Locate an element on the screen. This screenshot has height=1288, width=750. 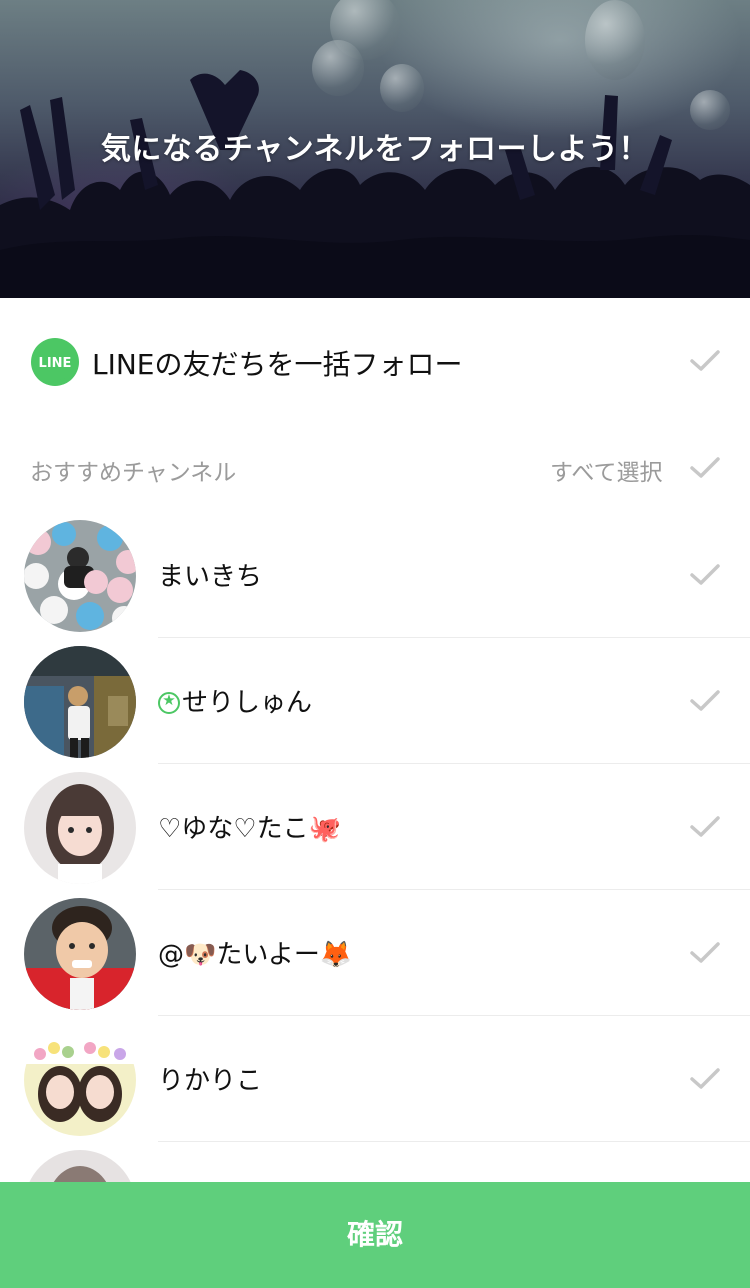
bulk-follow-row: LINE LINEの友だちを一括フォロー is located at coordinates (375, 362).